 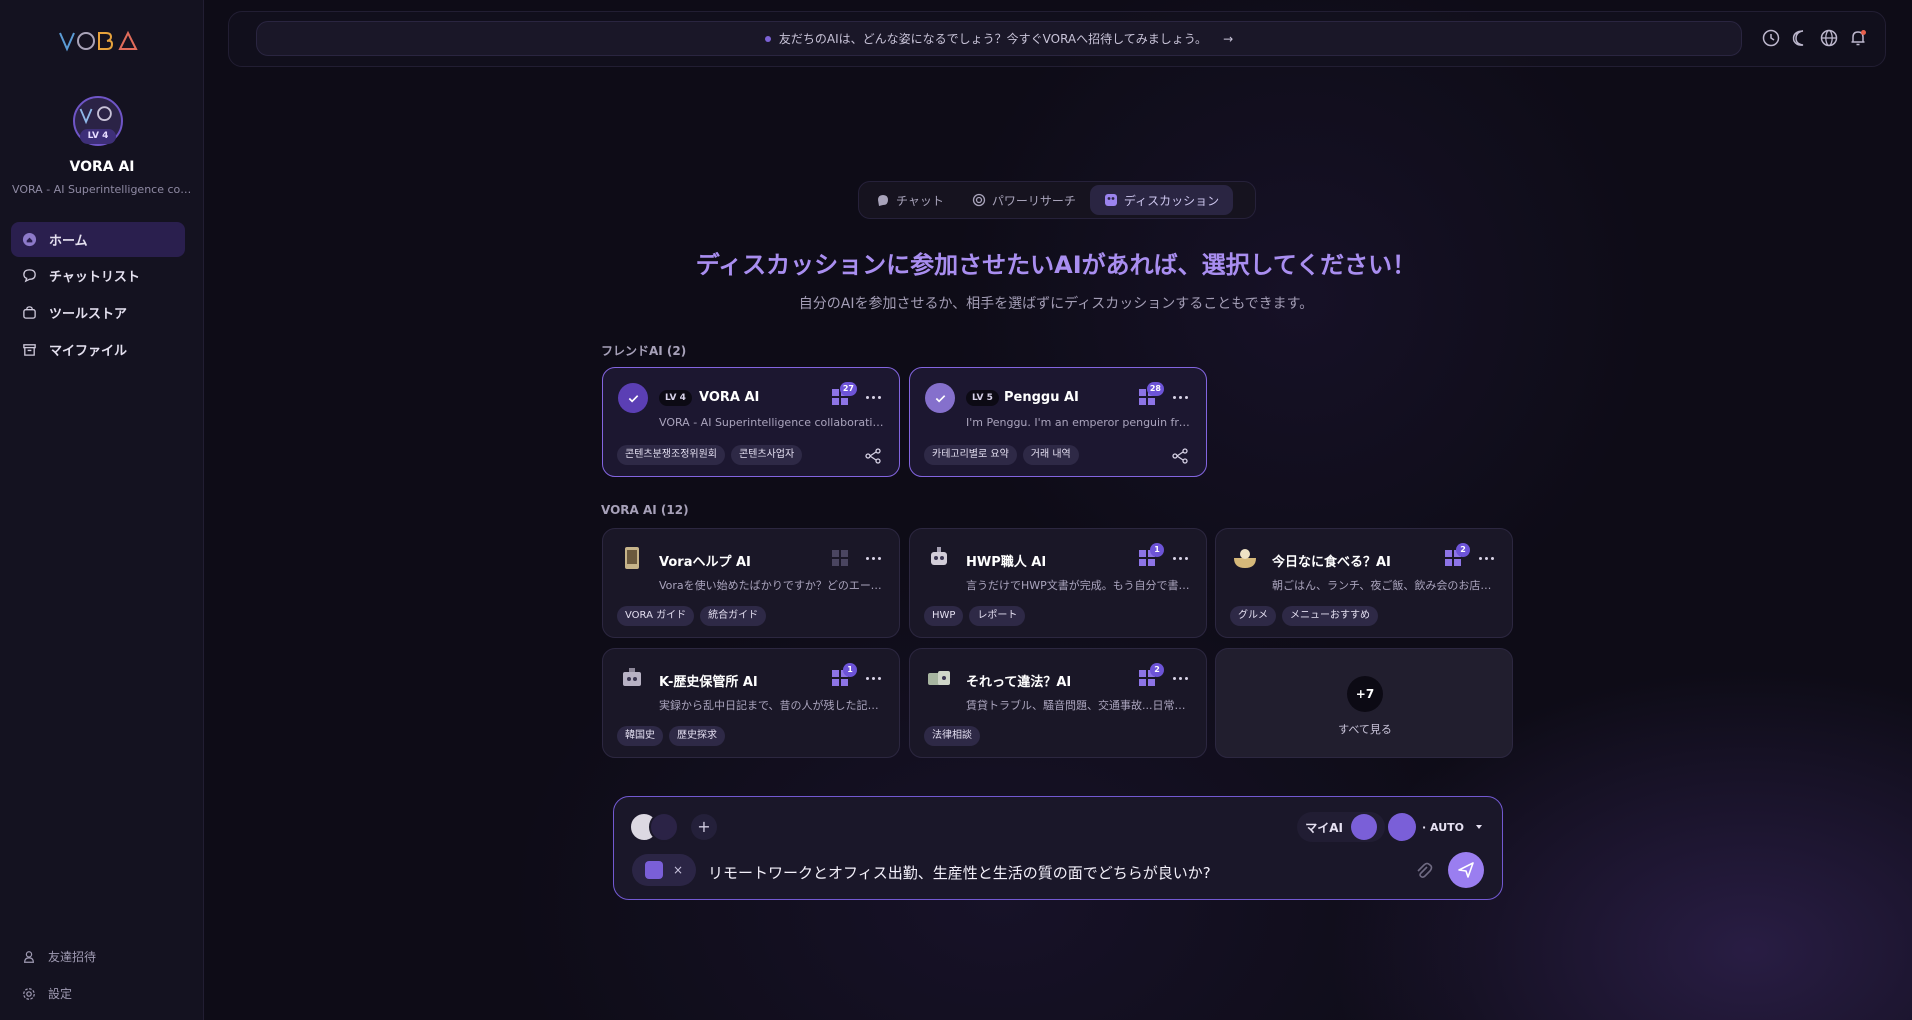 What do you see at coordinates (1171, 200) in the screenshot?
I see `tab-discussion-label: ディスカッション` at bounding box center [1171, 200].